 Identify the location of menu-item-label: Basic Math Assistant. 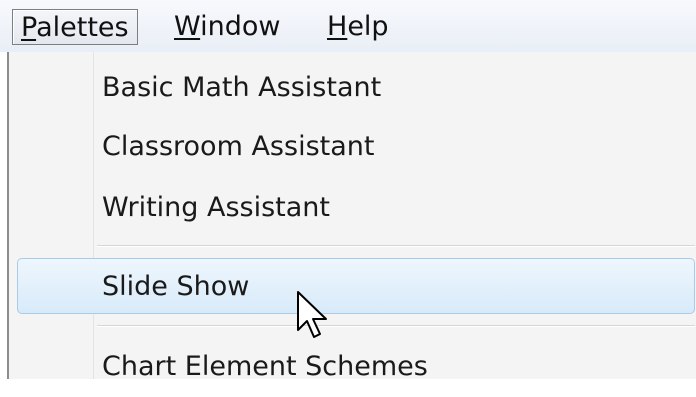
(242, 87).